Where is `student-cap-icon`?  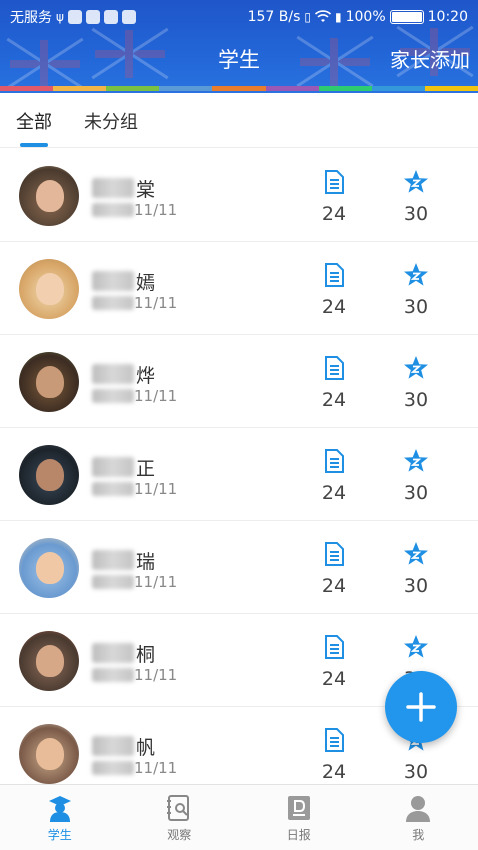 student-cap-icon is located at coordinates (59, 809).